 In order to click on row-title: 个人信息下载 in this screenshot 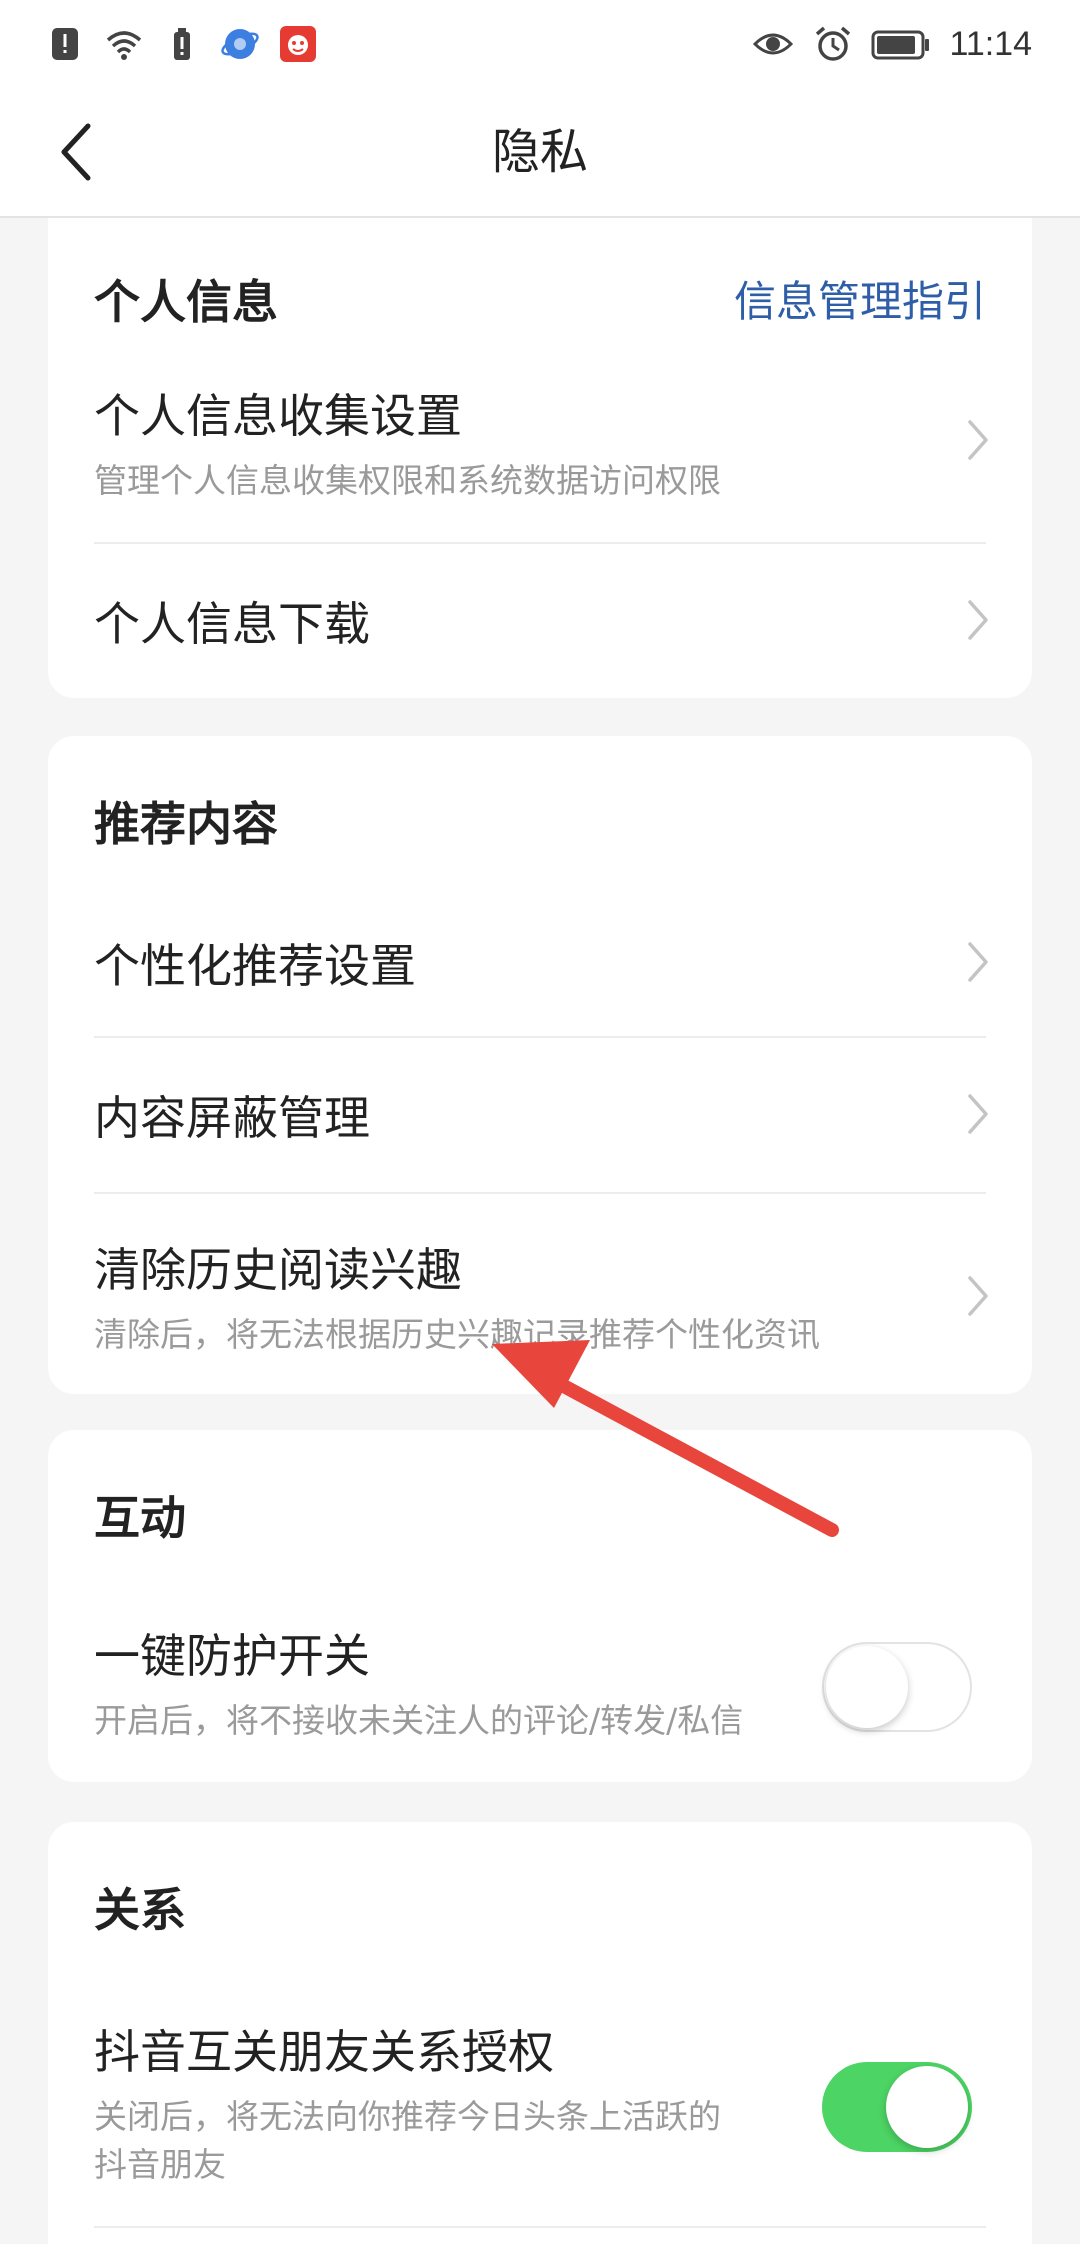, I will do `click(232, 624)`.